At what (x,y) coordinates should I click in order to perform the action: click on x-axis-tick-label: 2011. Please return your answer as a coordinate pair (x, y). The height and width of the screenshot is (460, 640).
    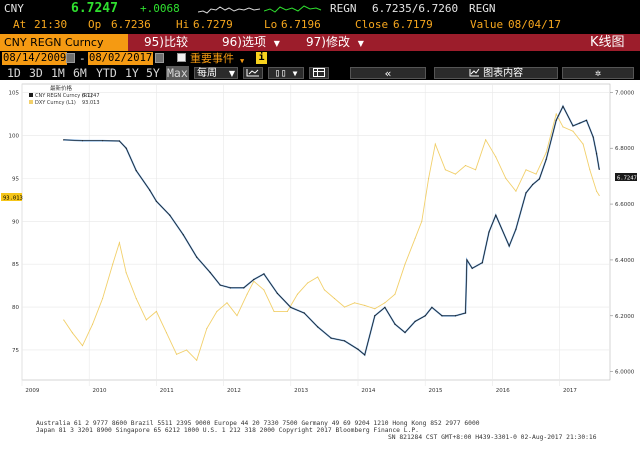
    Looking at the image, I should click on (167, 391).